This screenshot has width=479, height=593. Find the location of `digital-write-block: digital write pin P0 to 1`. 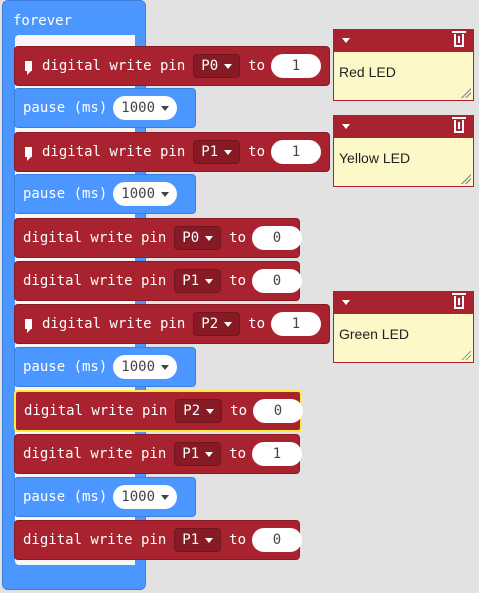

digital-write-block: digital write pin P0 to 1 is located at coordinates (172, 66).